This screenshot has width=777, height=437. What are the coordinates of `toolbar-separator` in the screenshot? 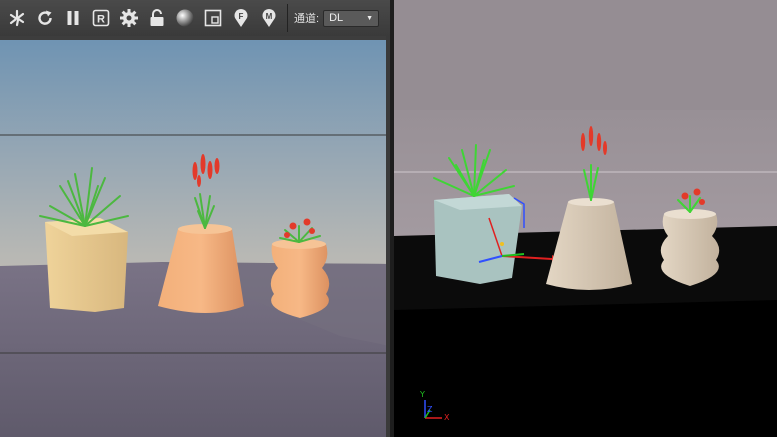 It's located at (287, 18).